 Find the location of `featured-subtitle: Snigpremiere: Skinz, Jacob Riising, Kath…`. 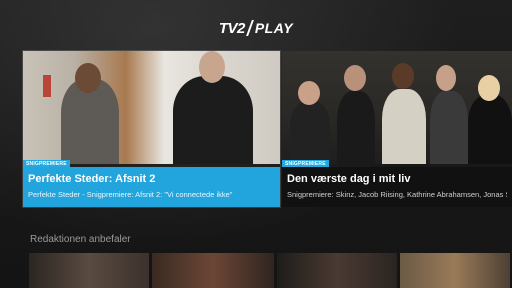

featured-subtitle: Snigpremiere: Skinz, Jacob Riising, Kath… is located at coordinates (397, 194).